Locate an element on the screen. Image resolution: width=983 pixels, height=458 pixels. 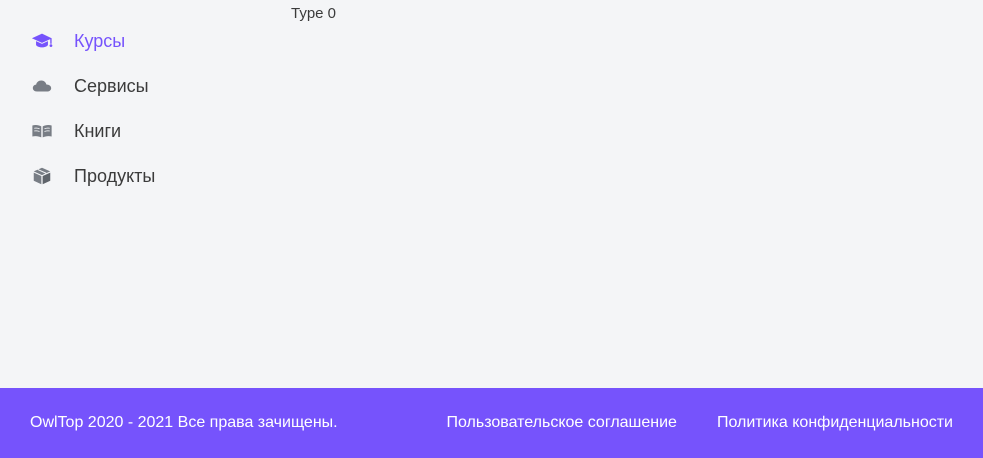
user-agreement-link: Пользовательское соглашение is located at coordinates (562, 423).